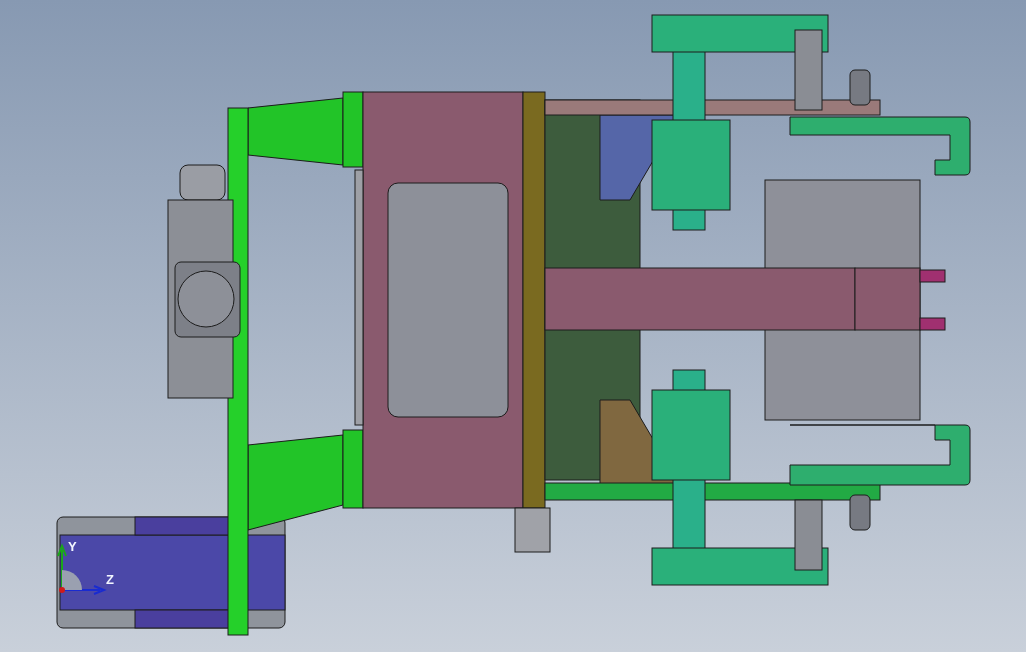  Describe the element at coordinates (72, 546) in the screenshot. I see `axis-label: Y` at that location.